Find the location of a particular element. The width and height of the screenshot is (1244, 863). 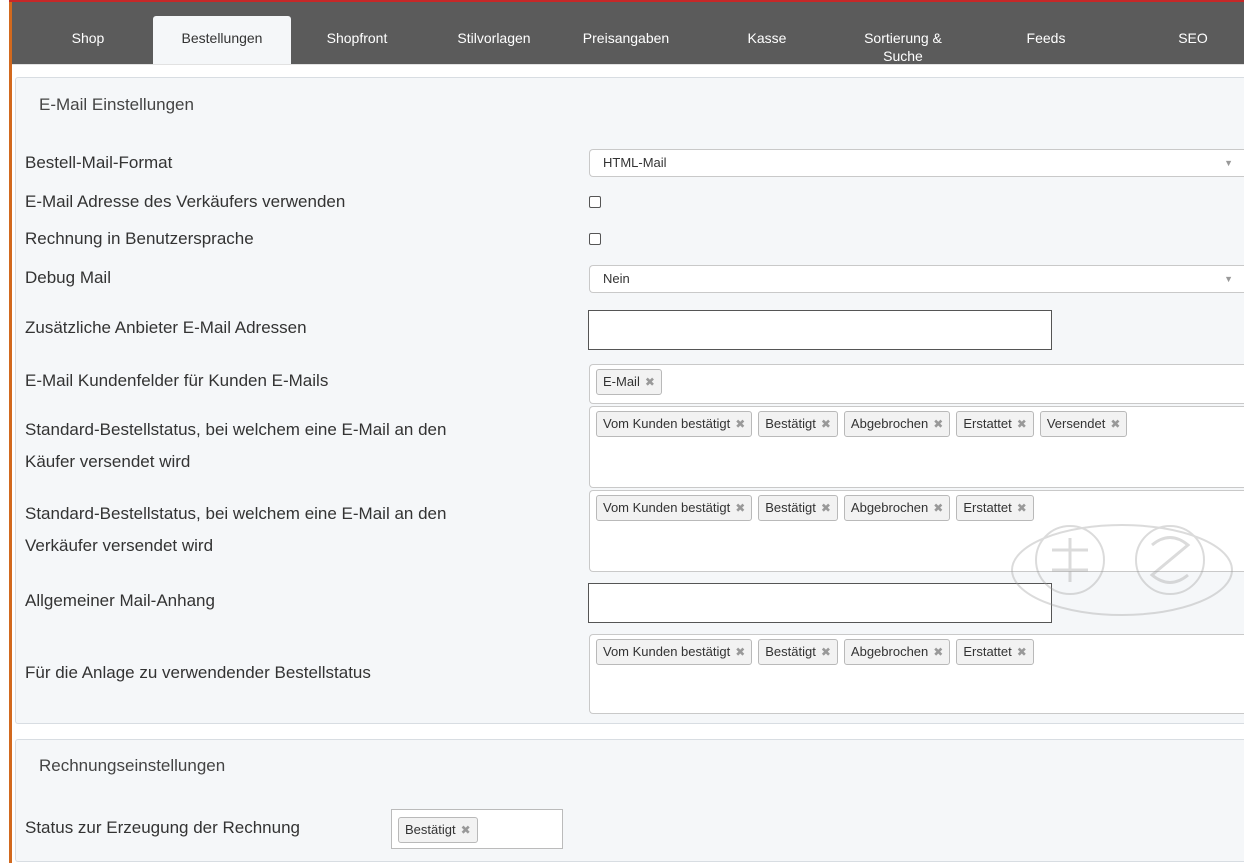

order-mail-format-select: HTML-Mail ▼ is located at coordinates (916, 163).